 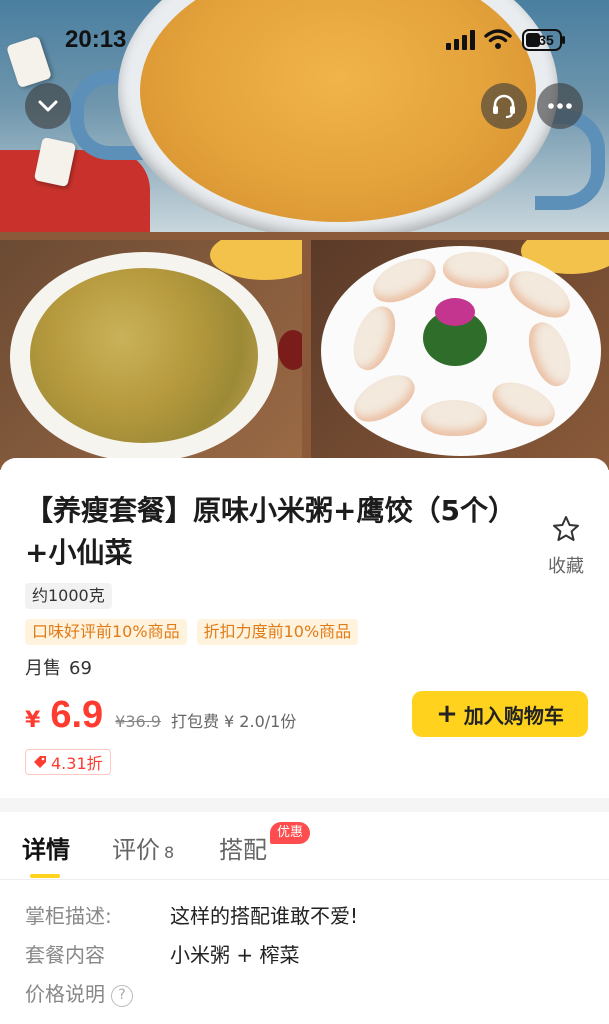 What do you see at coordinates (566, 528) in the screenshot?
I see `star-icon` at bounding box center [566, 528].